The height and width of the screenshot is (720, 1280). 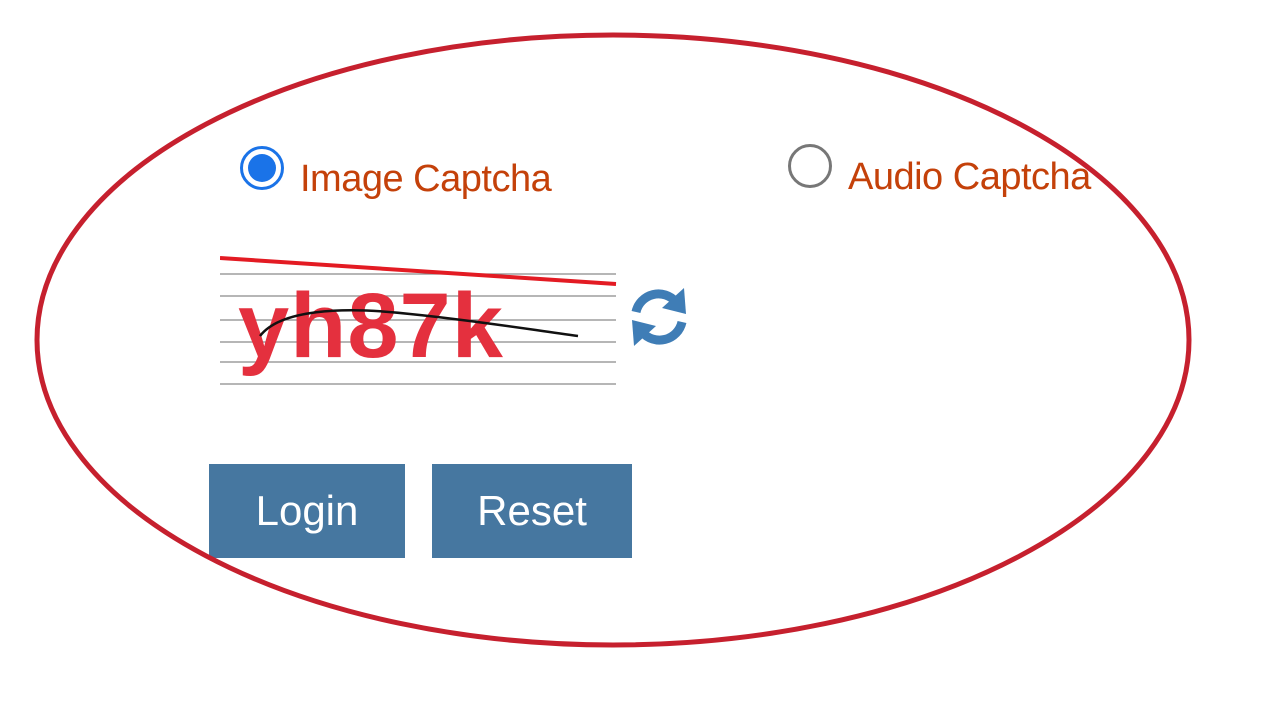 I want to click on captcha-image: yh87k, so click(x=418, y=320).